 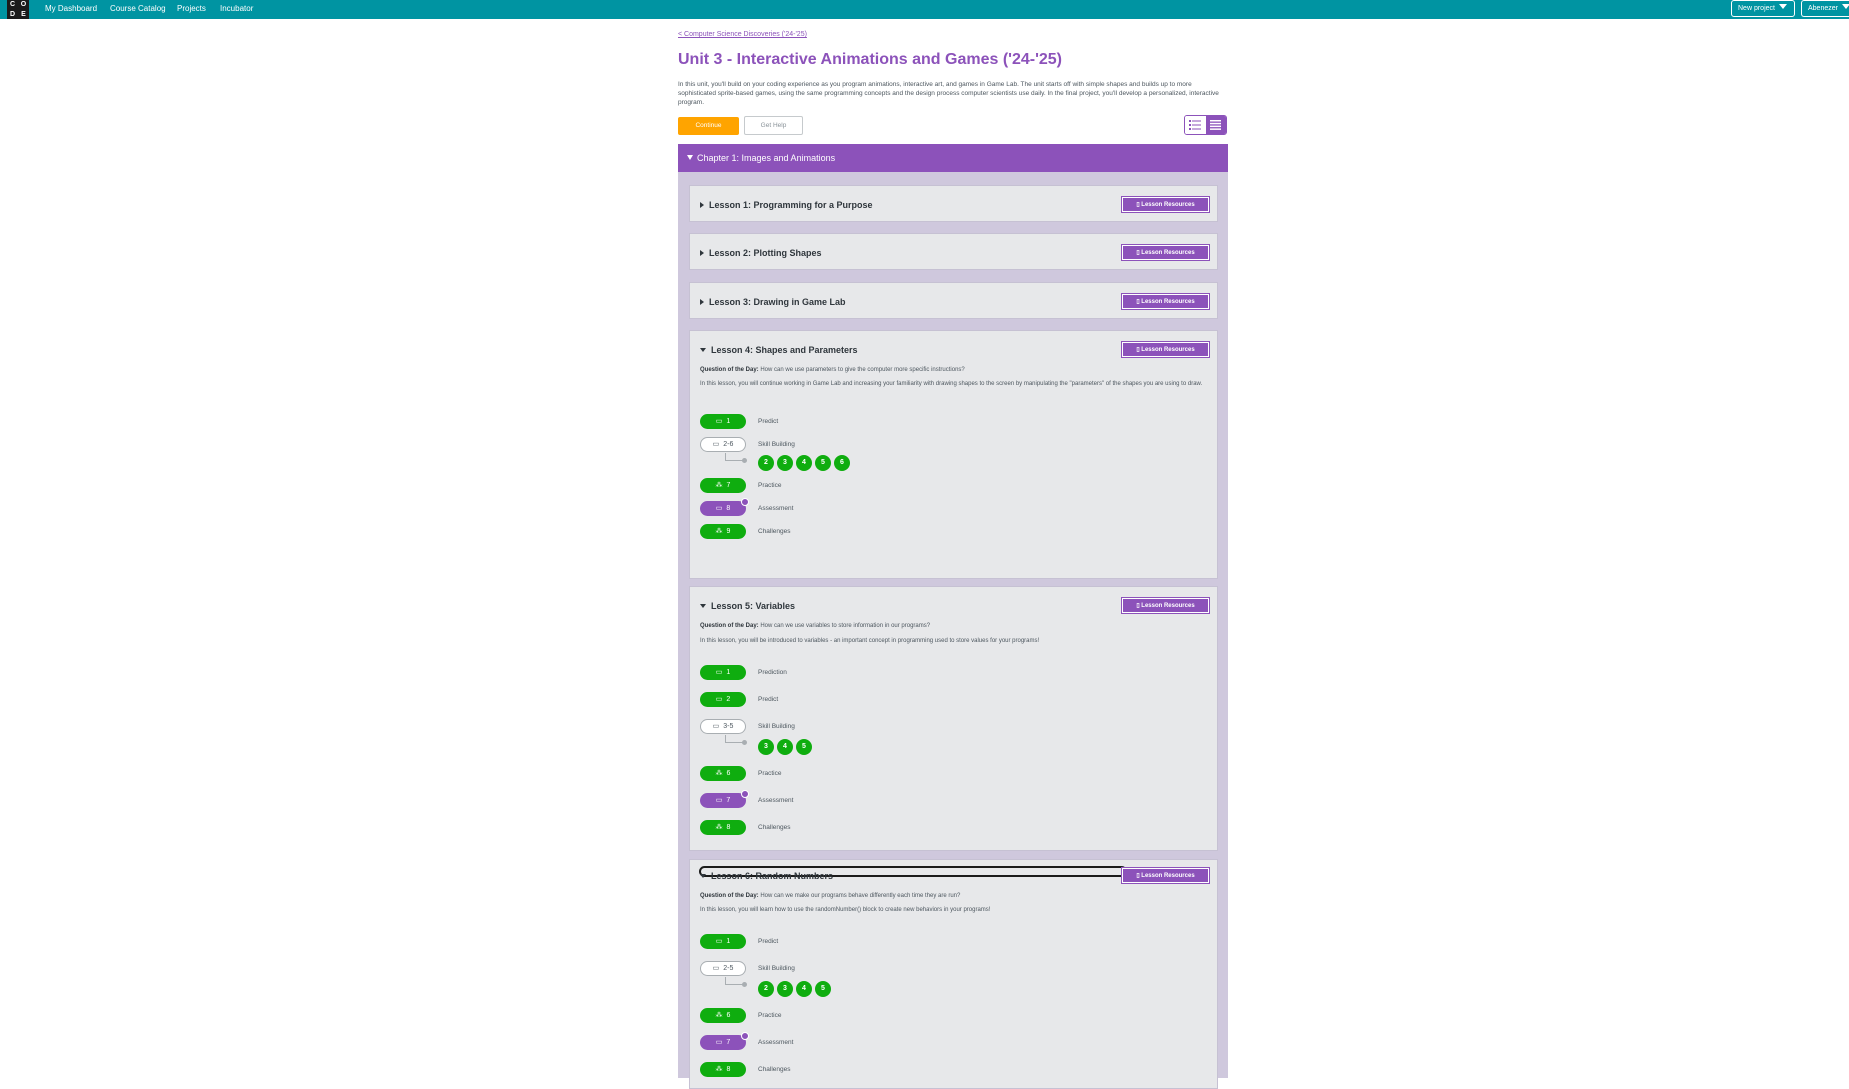 I want to click on level-bubble: ▭ 2, so click(x=723, y=699).